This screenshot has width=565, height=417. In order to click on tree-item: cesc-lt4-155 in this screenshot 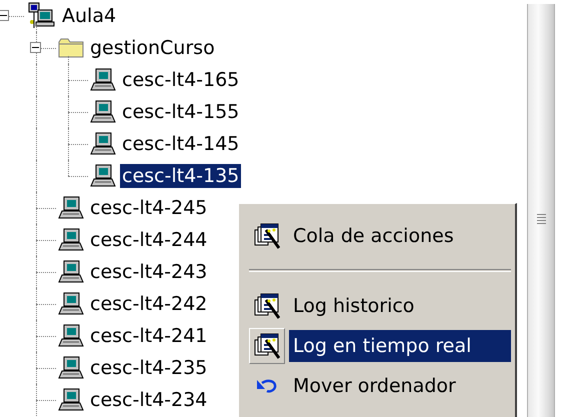, I will do `click(181, 112)`.